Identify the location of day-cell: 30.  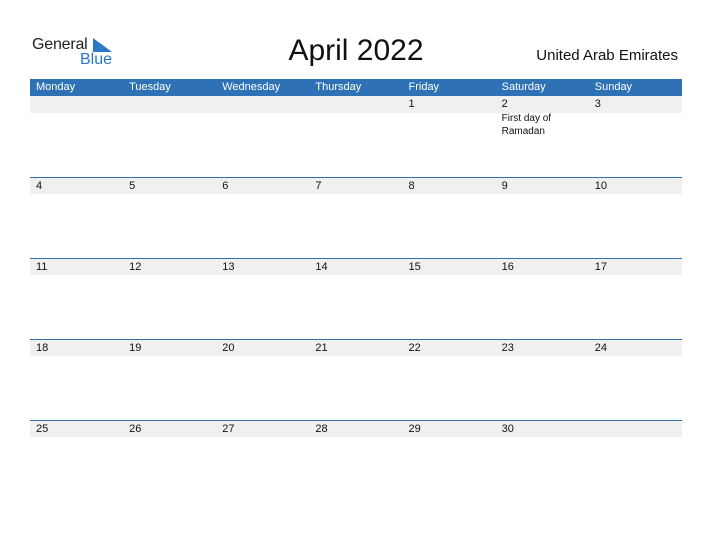
(542, 460).